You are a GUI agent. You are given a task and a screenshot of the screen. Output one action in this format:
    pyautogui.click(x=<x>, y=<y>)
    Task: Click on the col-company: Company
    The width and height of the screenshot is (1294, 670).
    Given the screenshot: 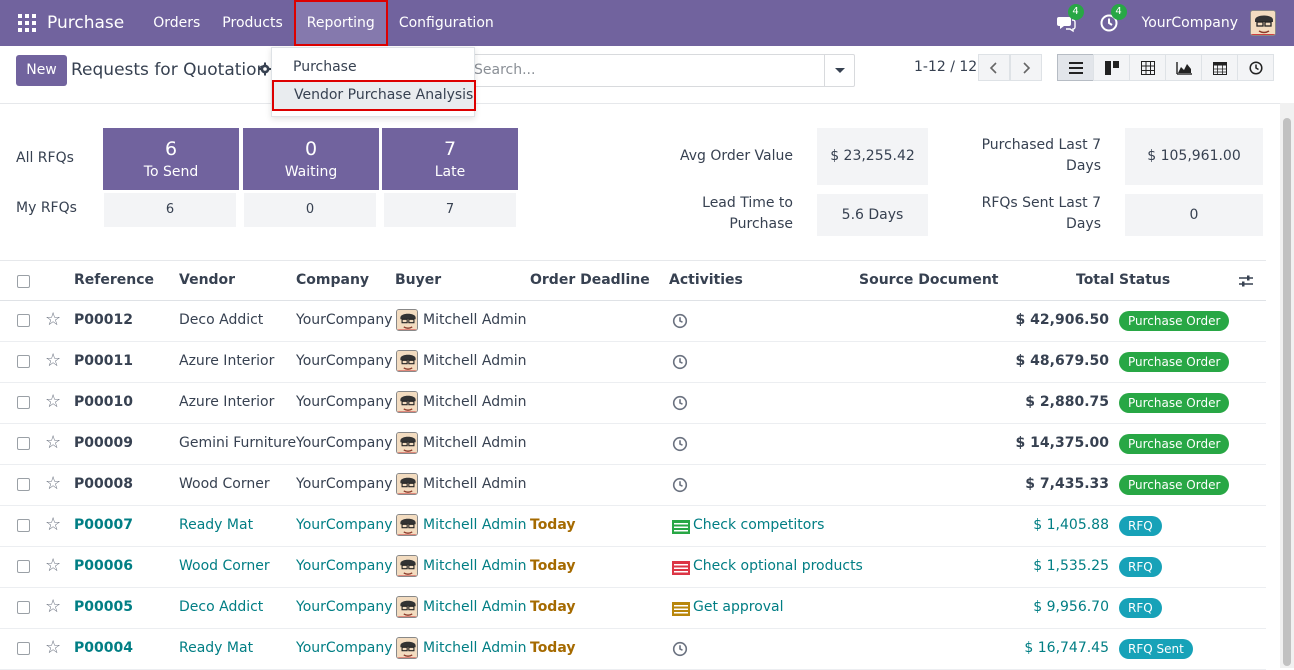 What is the action you would take?
    pyautogui.click(x=332, y=280)
    